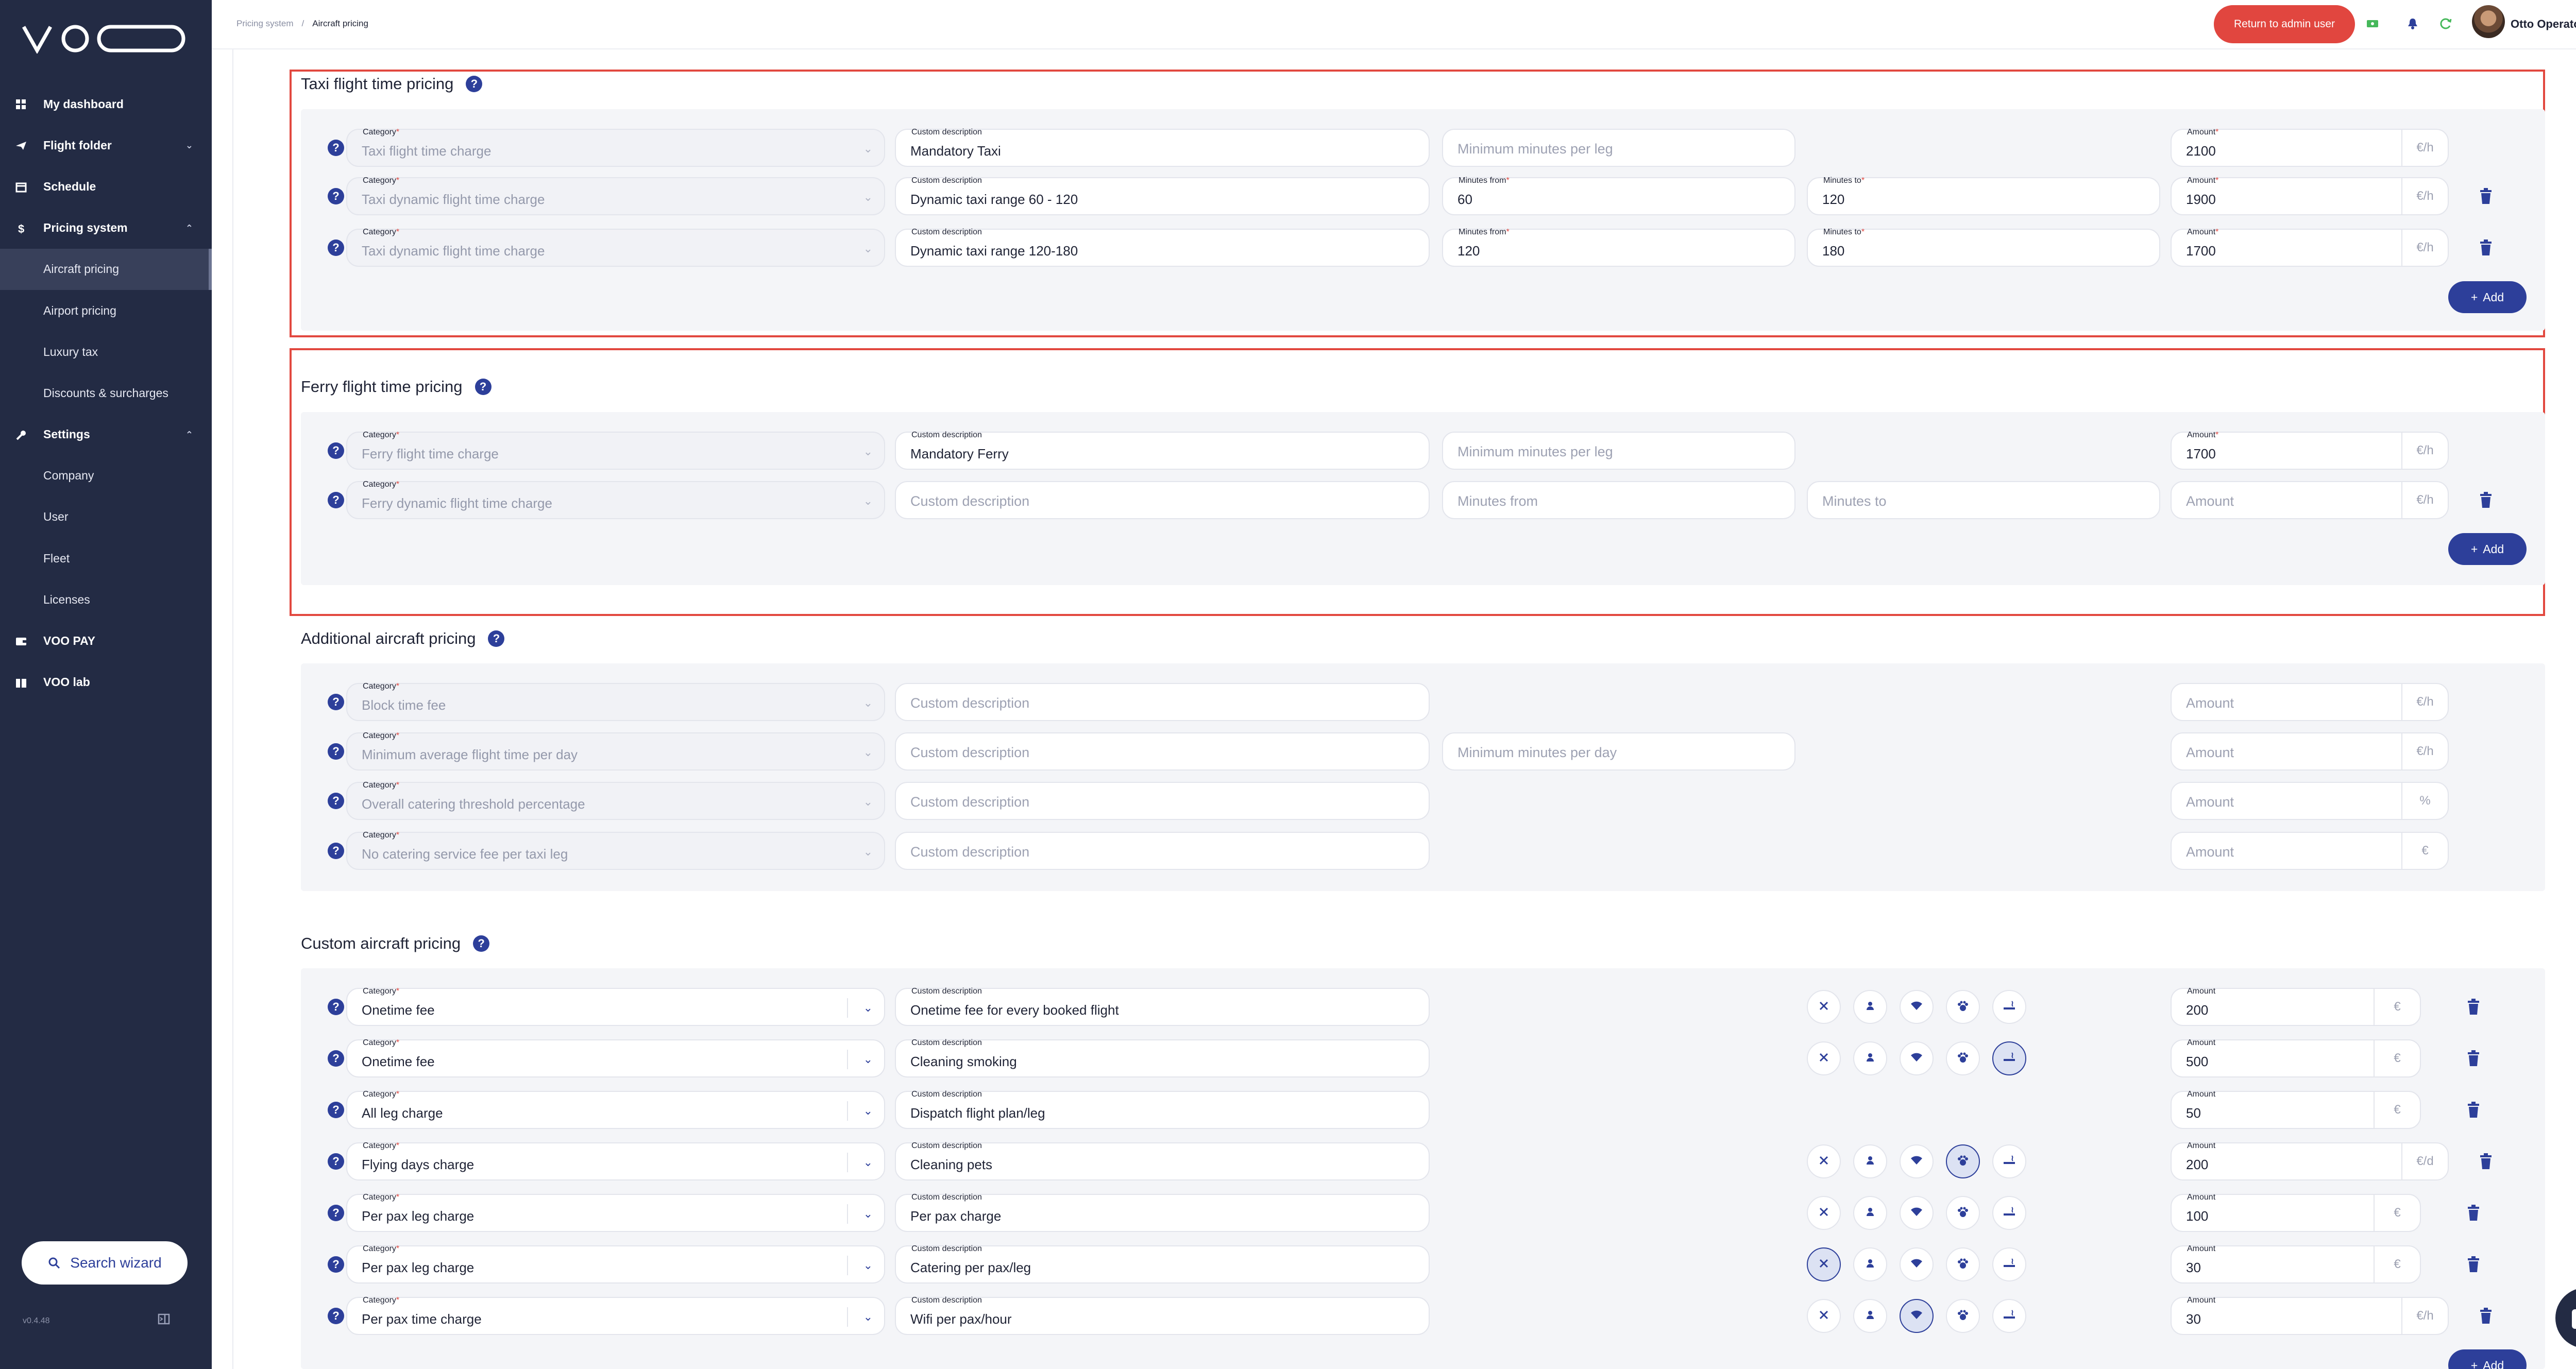 The image size is (2576, 1369). What do you see at coordinates (1983, 196) in the screenshot?
I see `minutes-to-input: Minutes to* 120` at bounding box center [1983, 196].